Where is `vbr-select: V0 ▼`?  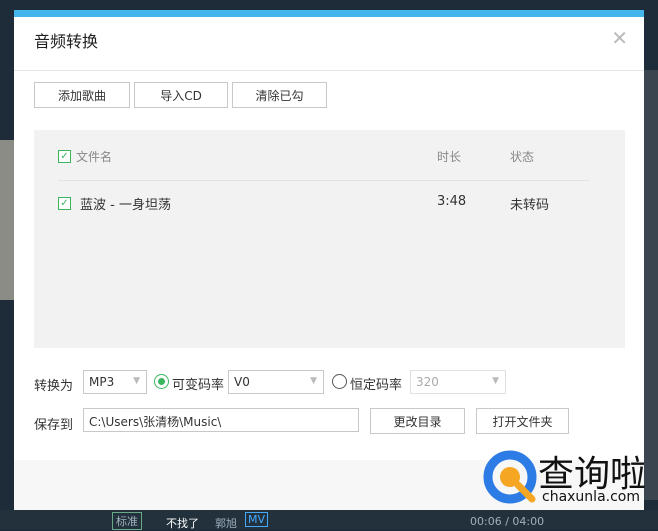
vbr-select: V0 ▼ is located at coordinates (276, 382).